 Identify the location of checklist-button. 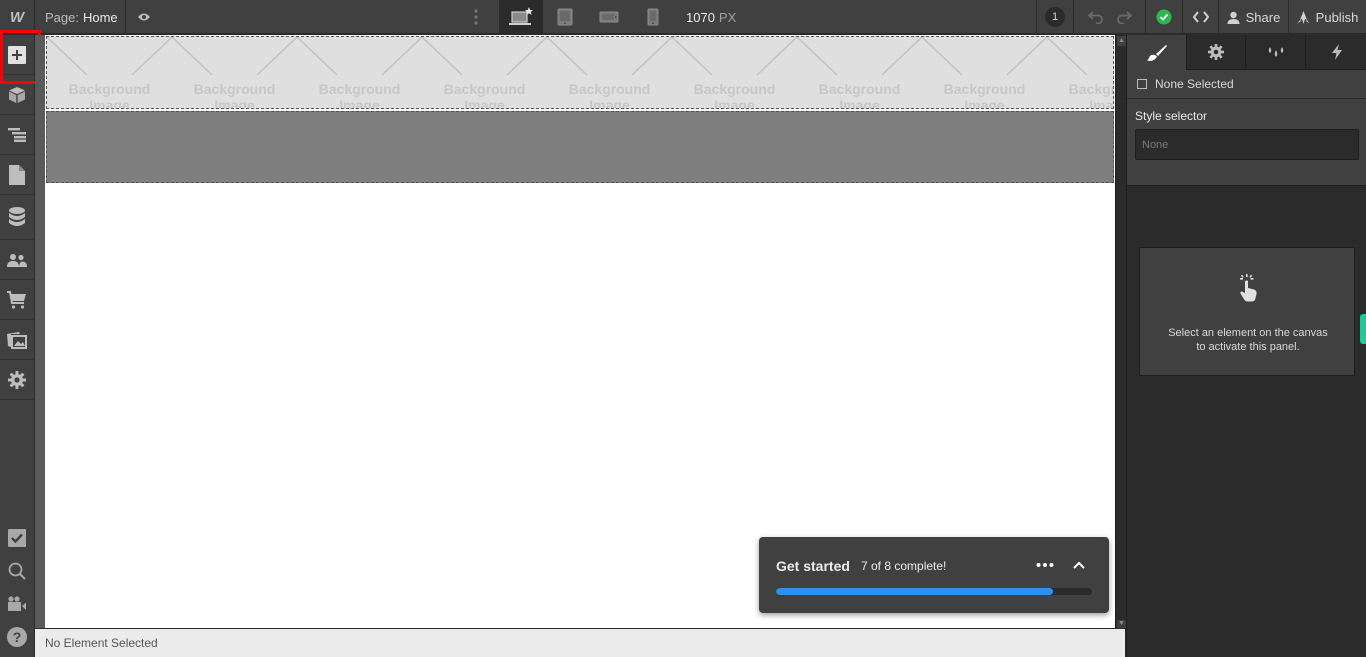
(17, 537).